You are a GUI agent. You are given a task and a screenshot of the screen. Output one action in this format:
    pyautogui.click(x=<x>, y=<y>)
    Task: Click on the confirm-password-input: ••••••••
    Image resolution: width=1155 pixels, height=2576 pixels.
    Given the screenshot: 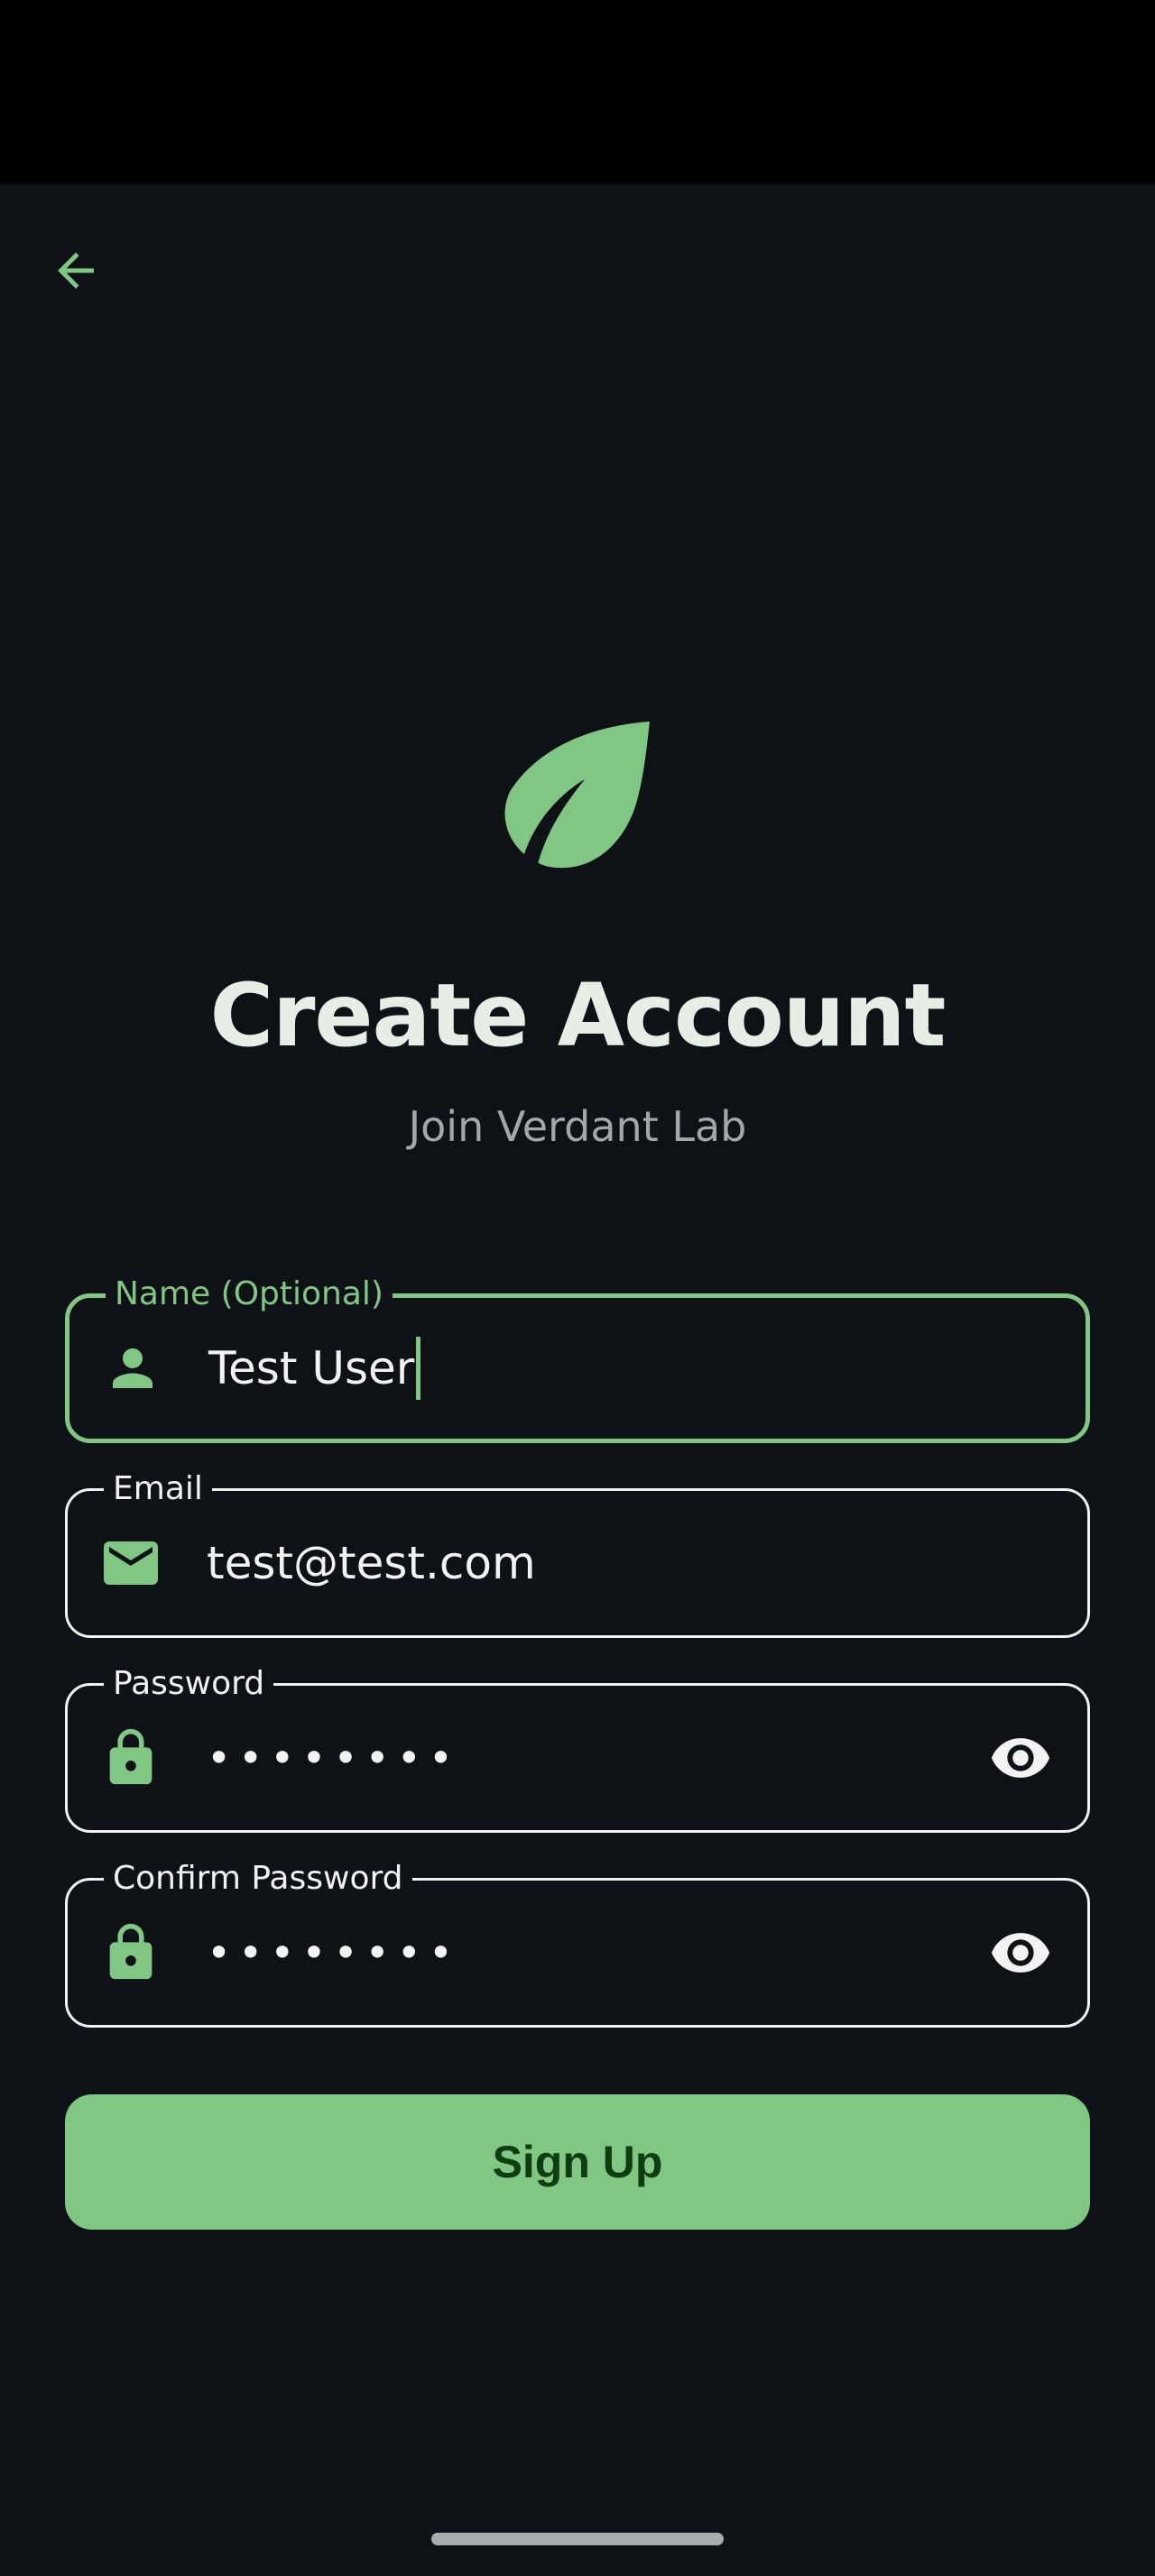 What is the action you would take?
    pyautogui.click(x=333, y=1953)
    